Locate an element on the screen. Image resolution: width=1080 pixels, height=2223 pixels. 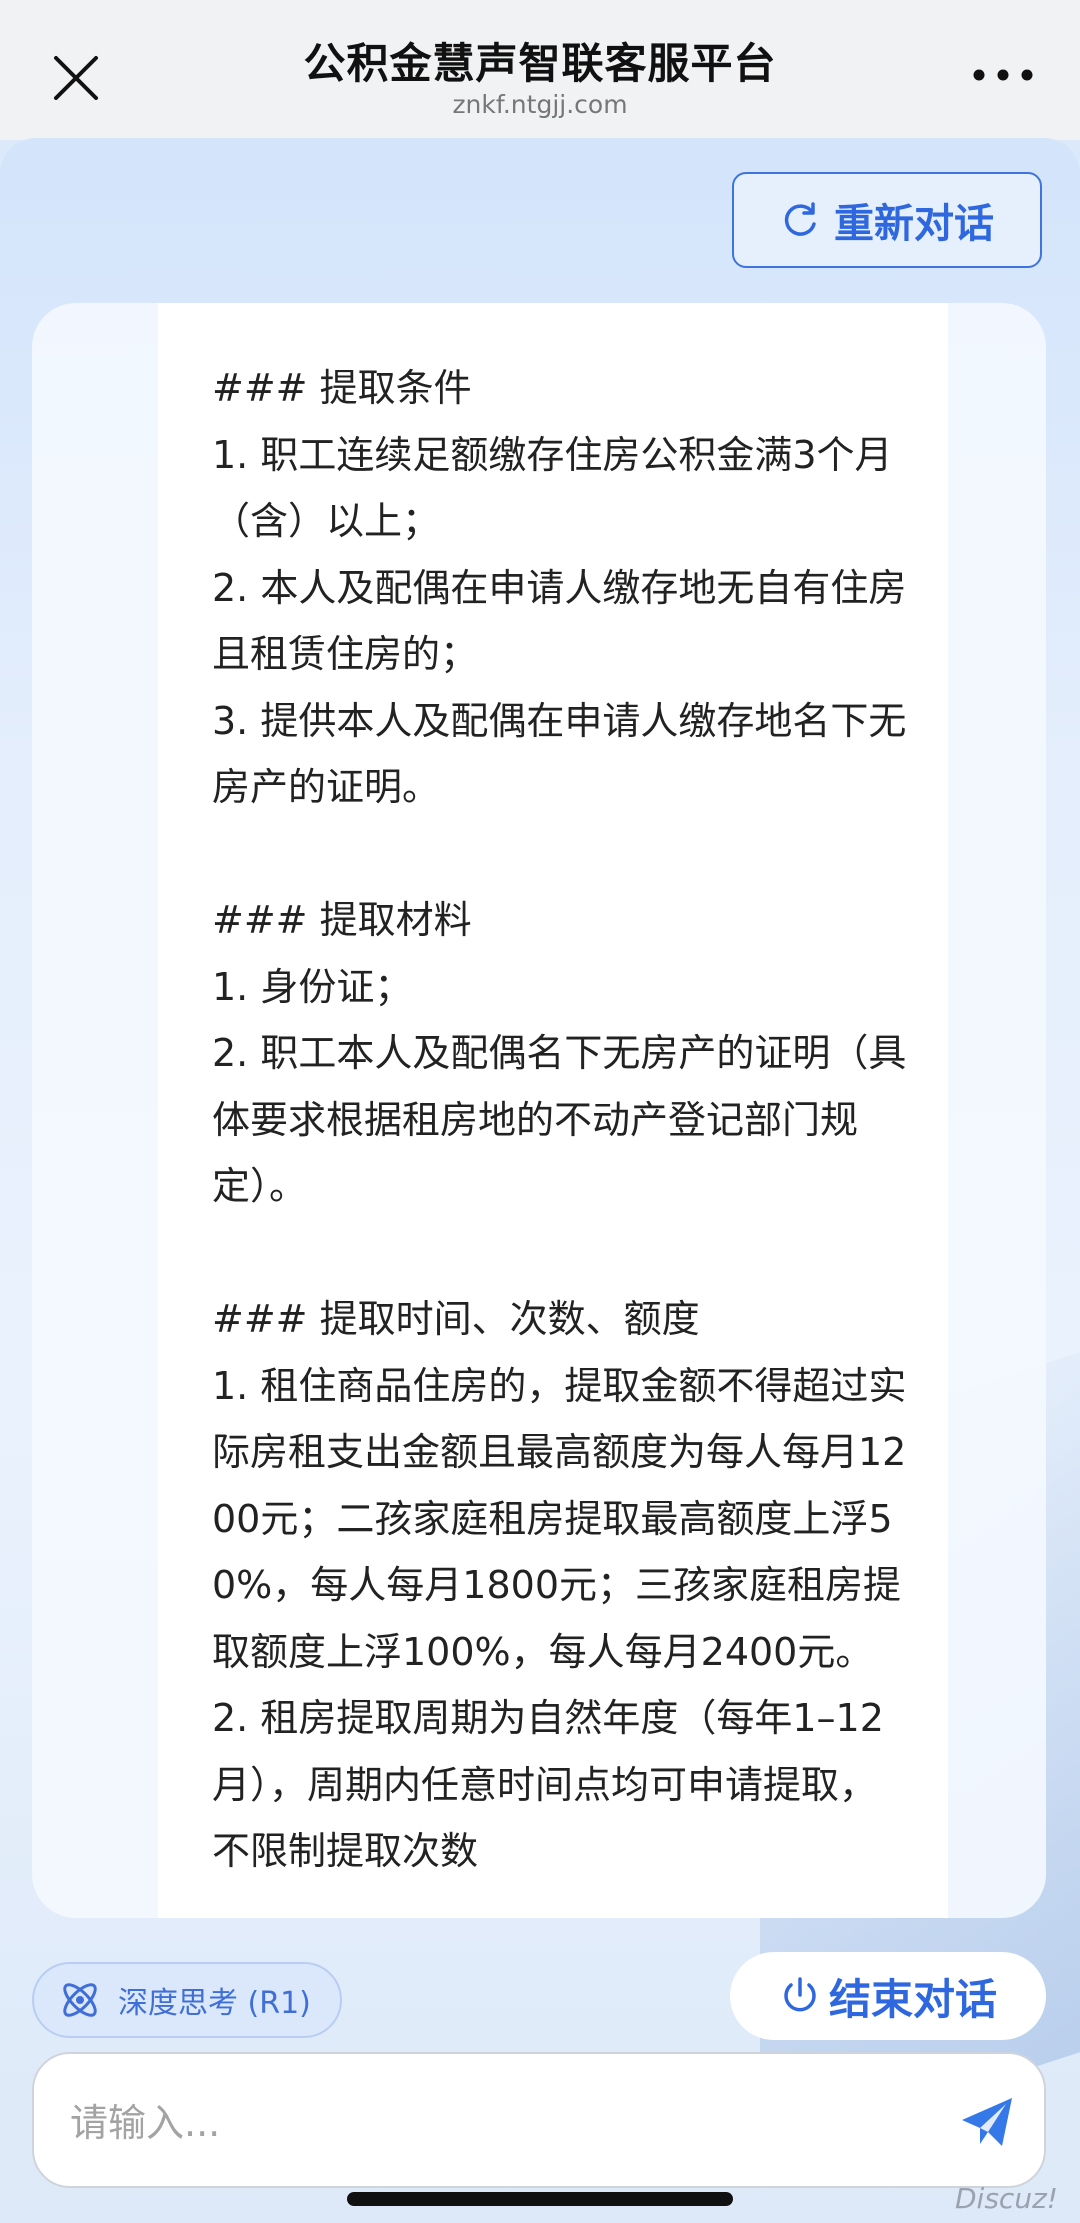
message-input-box is located at coordinates (539, 2120).